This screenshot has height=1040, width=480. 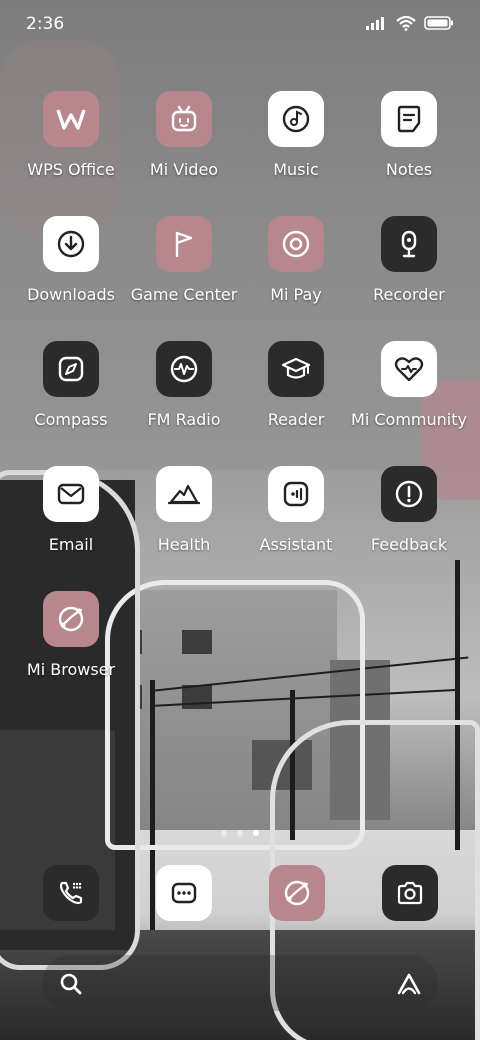 I want to click on app-label: Feedback, so click(x=409, y=544).